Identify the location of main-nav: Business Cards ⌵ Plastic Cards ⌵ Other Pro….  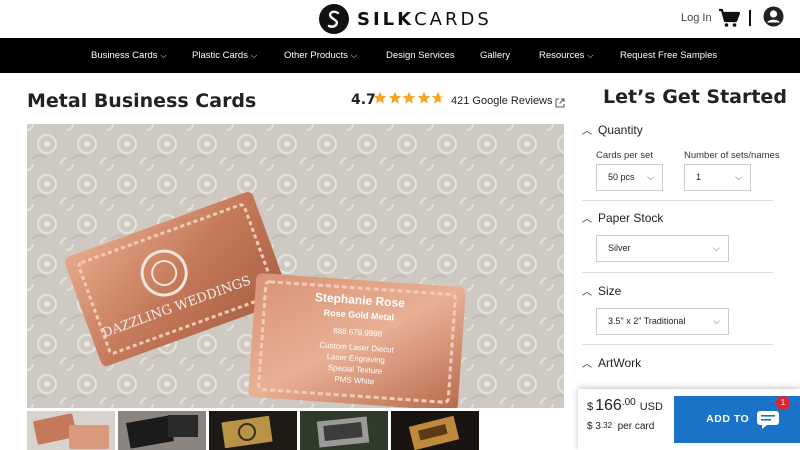
(400, 55).